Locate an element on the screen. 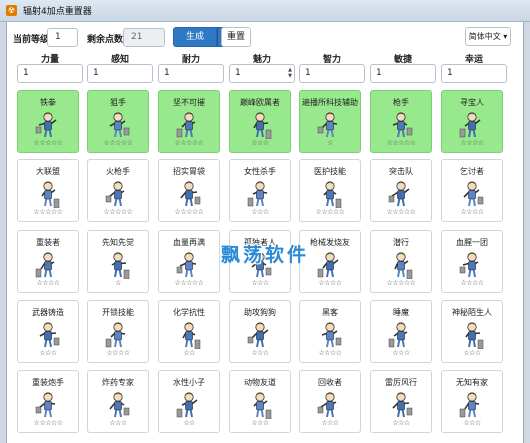 The image size is (530, 443). medic-icon is located at coordinates (330, 194).